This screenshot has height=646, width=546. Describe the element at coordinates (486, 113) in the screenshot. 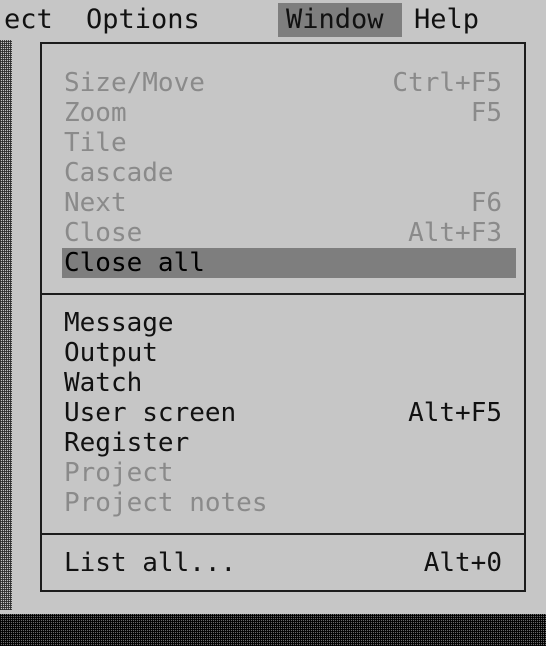

I see `menu-item-shortcut: F5` at that location.